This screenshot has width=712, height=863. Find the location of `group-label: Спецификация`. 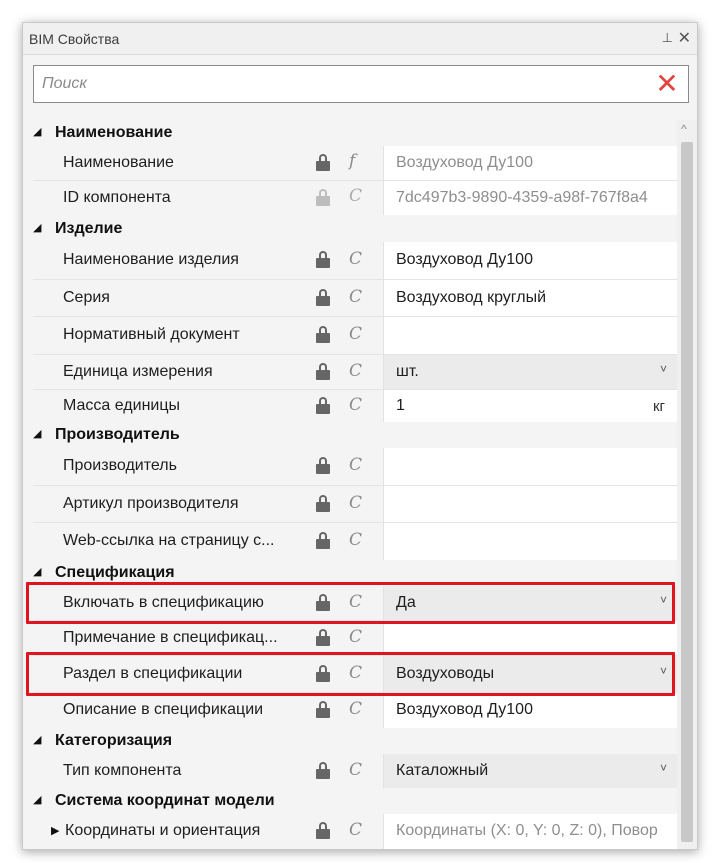

group-label: Спецификация is located at coordinates (115, 572).